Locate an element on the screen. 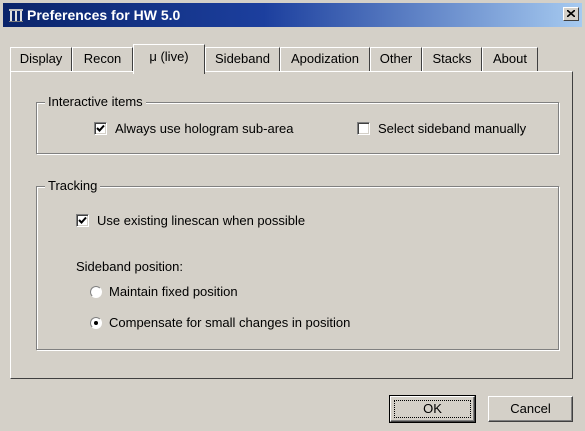 The width and height of the screenshot is (585, 431). use-existing-linescan-checkbox is located at coordinates (82, 220).